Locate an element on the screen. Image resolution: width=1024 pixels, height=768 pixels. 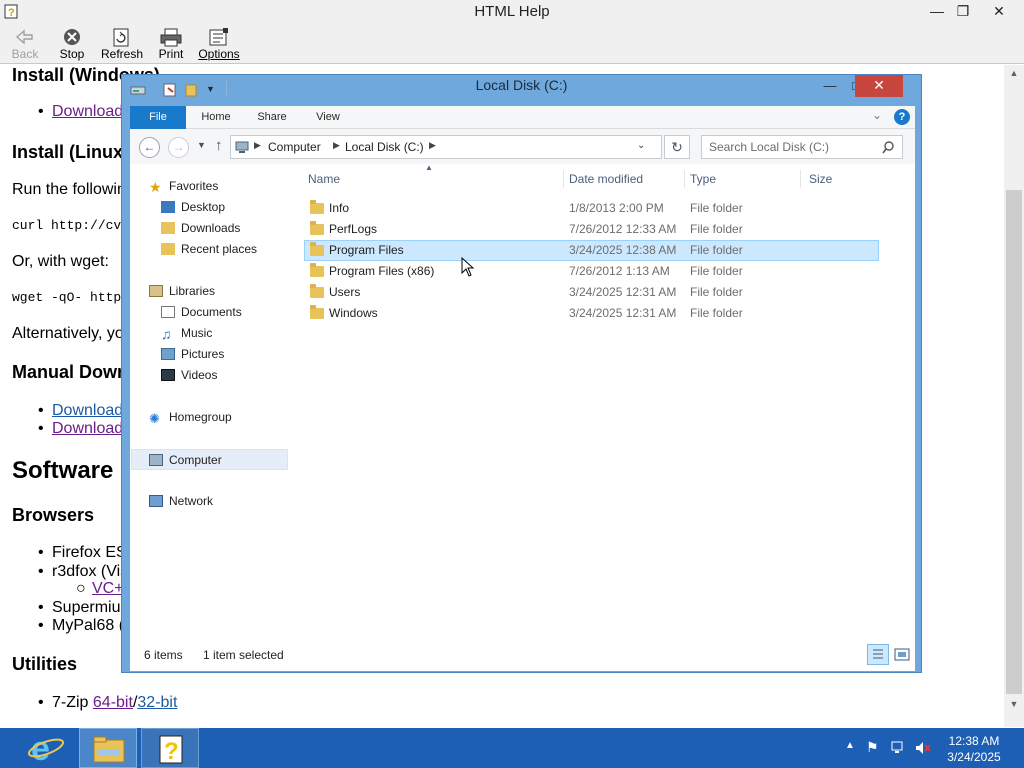
nav-item-favorites: ★ Favorites is located at coordinates (183, 186).